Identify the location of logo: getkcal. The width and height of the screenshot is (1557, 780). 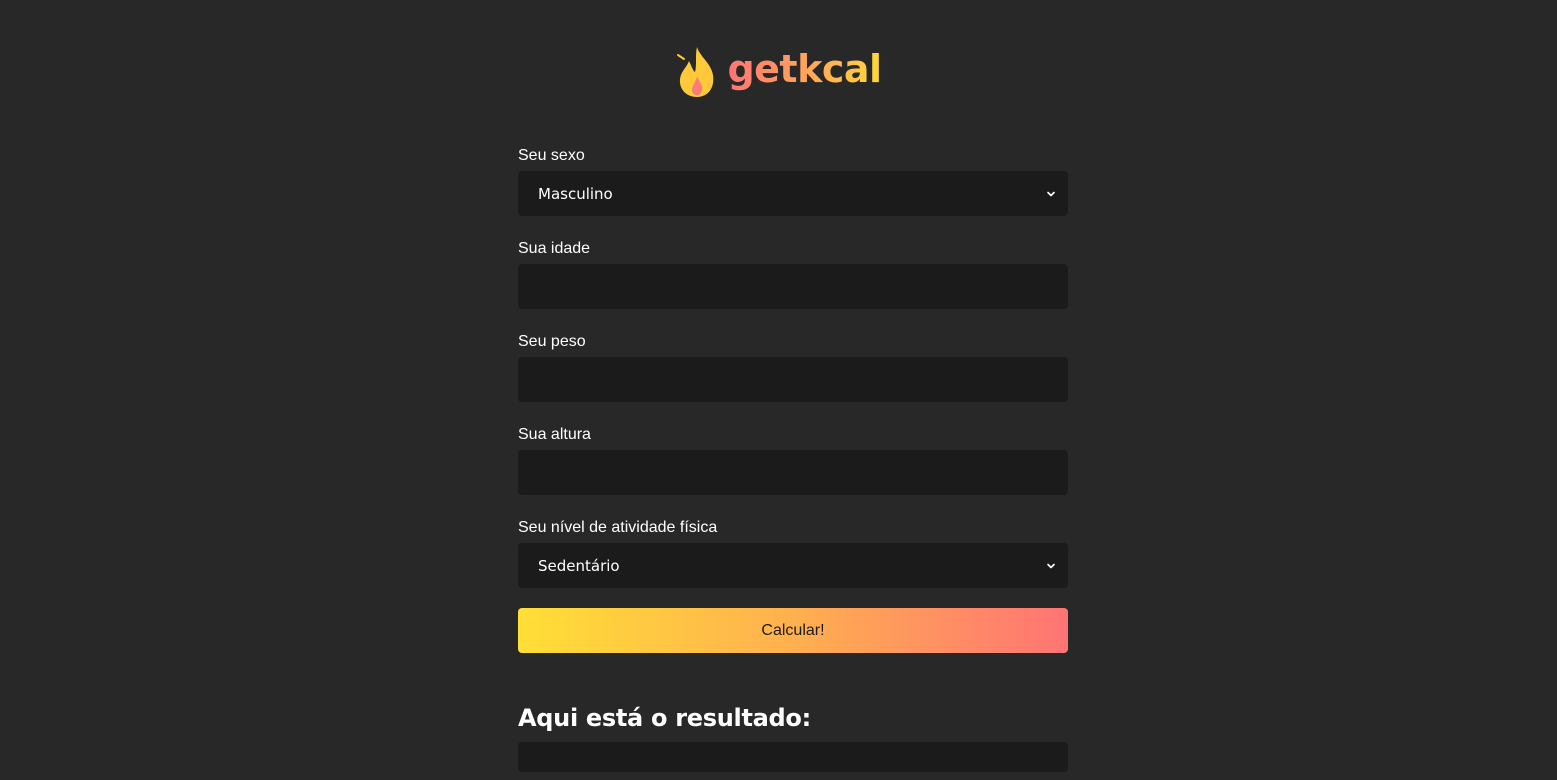
(778, 72).